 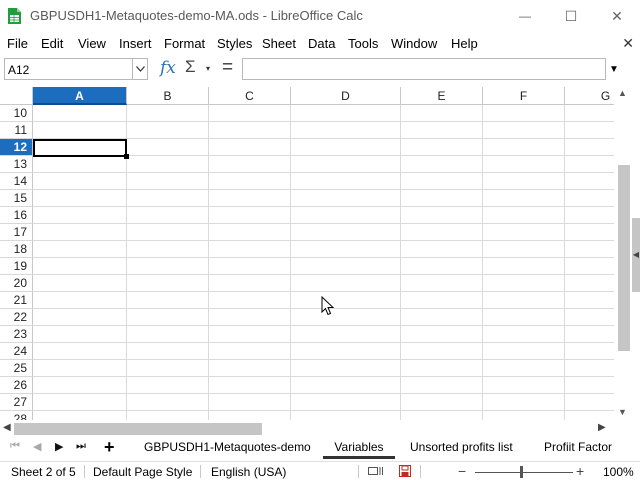 I want to click on column-header-c: C, so click(x=250, y=96).